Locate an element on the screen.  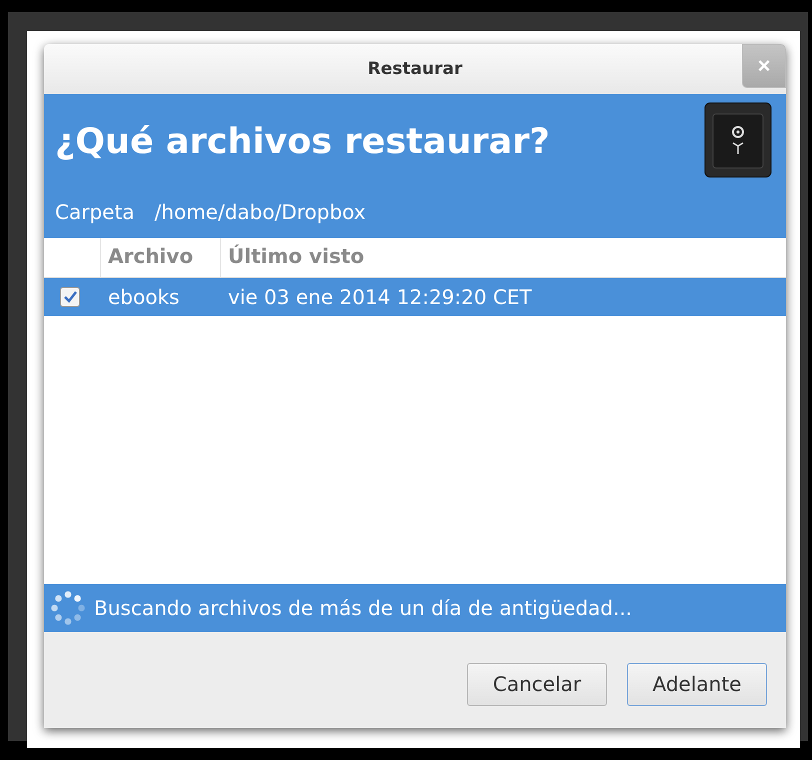
table-row: ebooks vie 03 ene 2014 12:29:20 CET is located at coordinates (415, 297).